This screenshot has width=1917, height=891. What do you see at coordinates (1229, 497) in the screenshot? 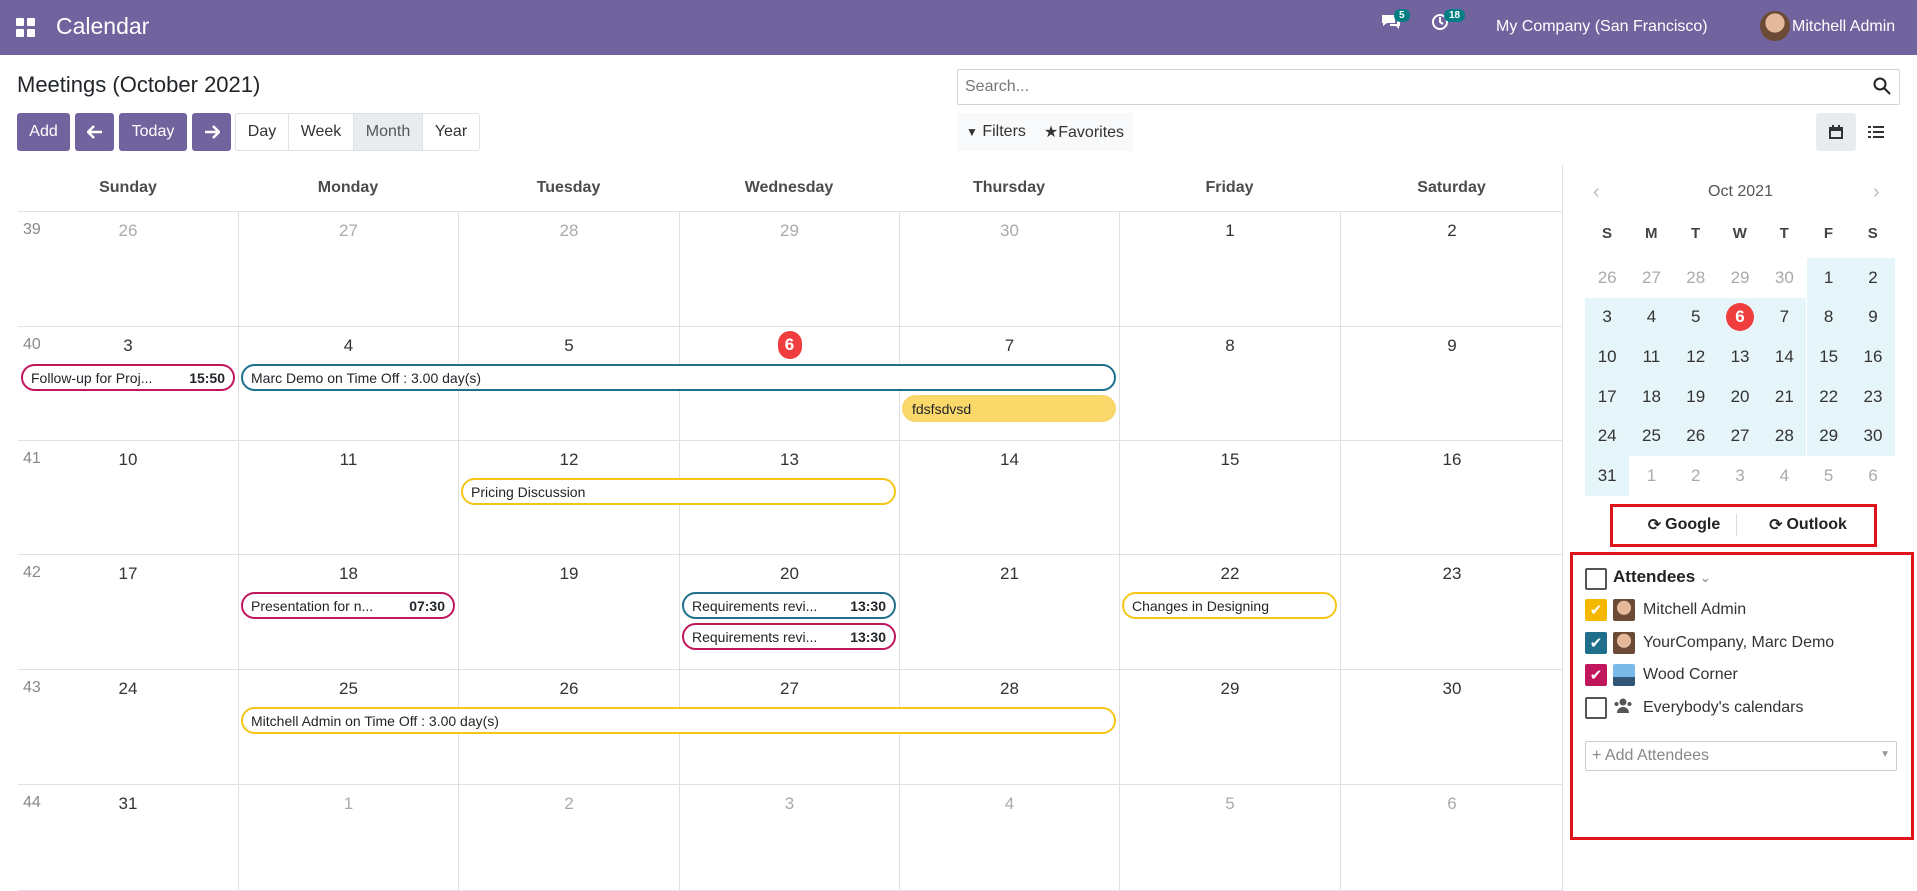
I see `day-cell: 15` at bounding box center [1229, 497].